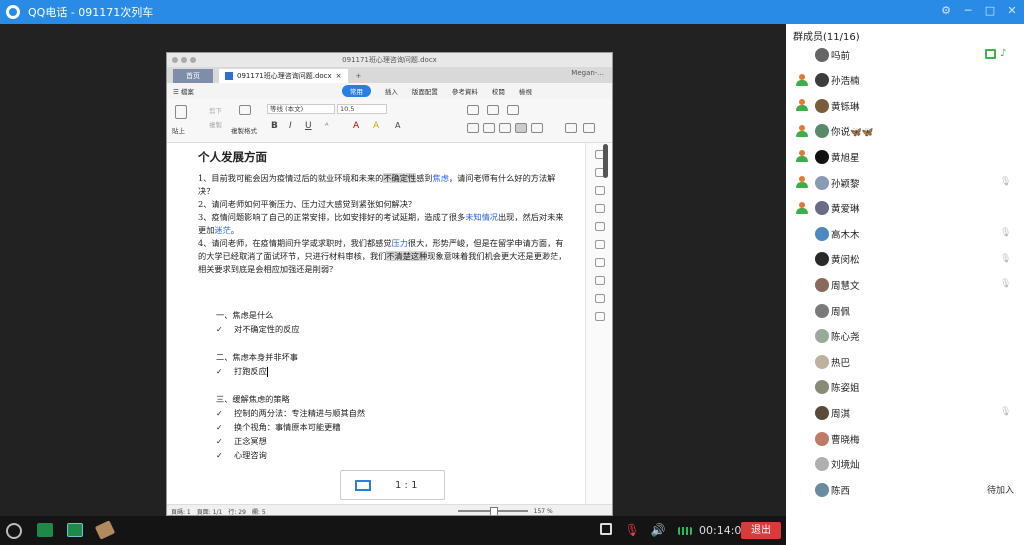 This screenshot has width=1024, height=545. Describe the element at coordinates (599, 190) in the screenshot. I see `shape-tool-icon` at that location.